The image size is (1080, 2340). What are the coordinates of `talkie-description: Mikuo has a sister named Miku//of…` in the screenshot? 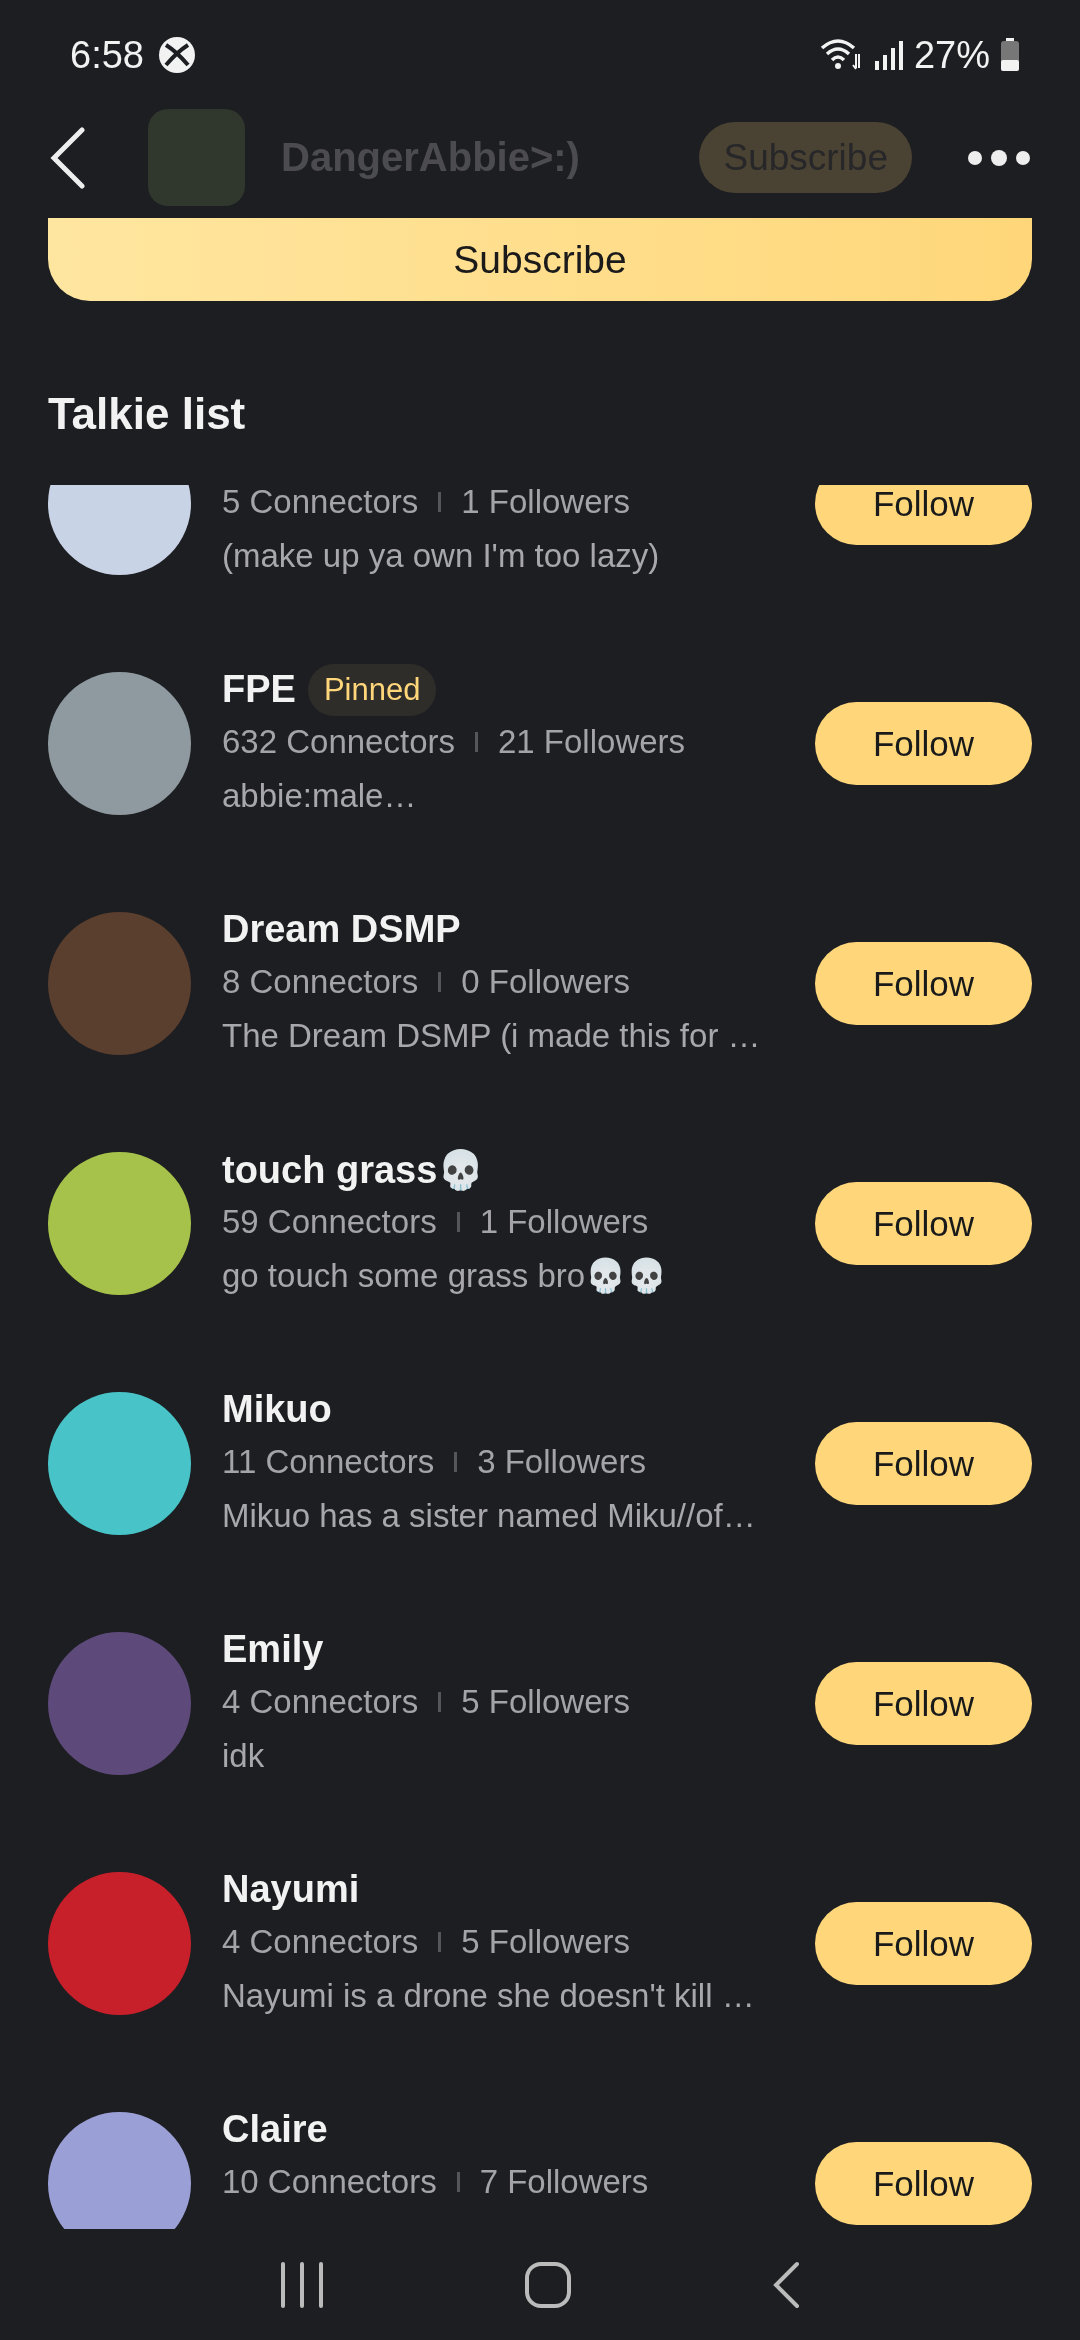 It's located at (489, 1515).